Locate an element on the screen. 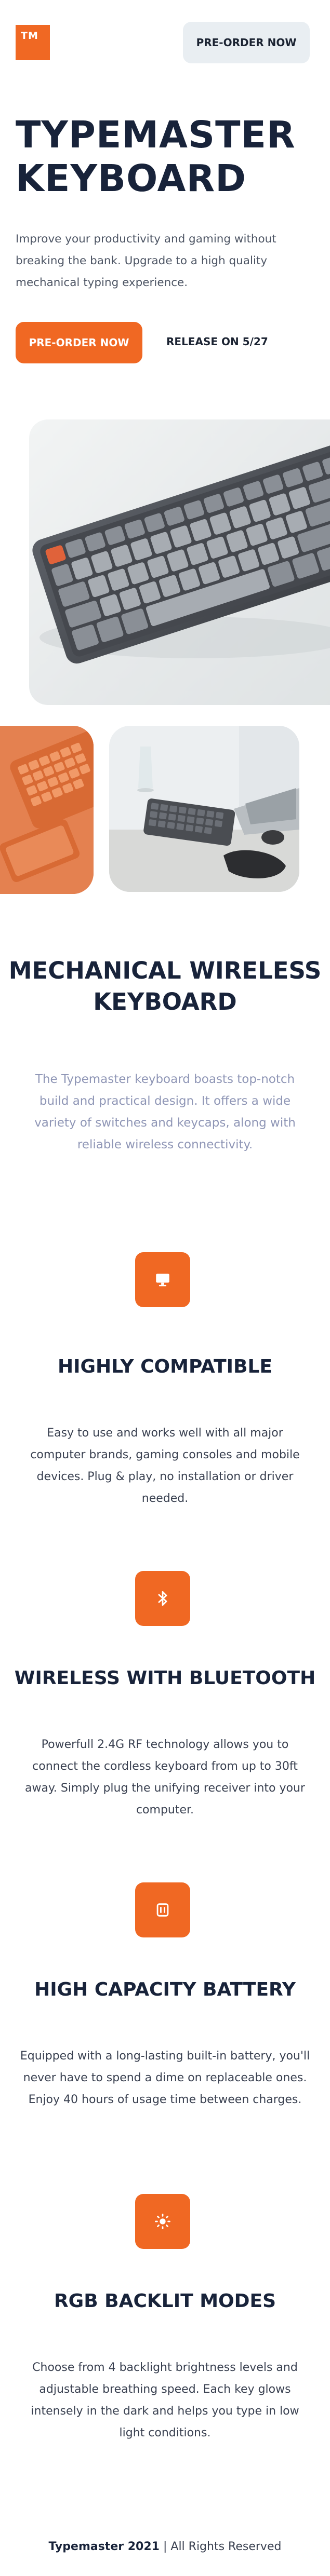 The height and width of the screenshot is (2576, 330). orange-keyboard-image is located at coordinates (47, 810).